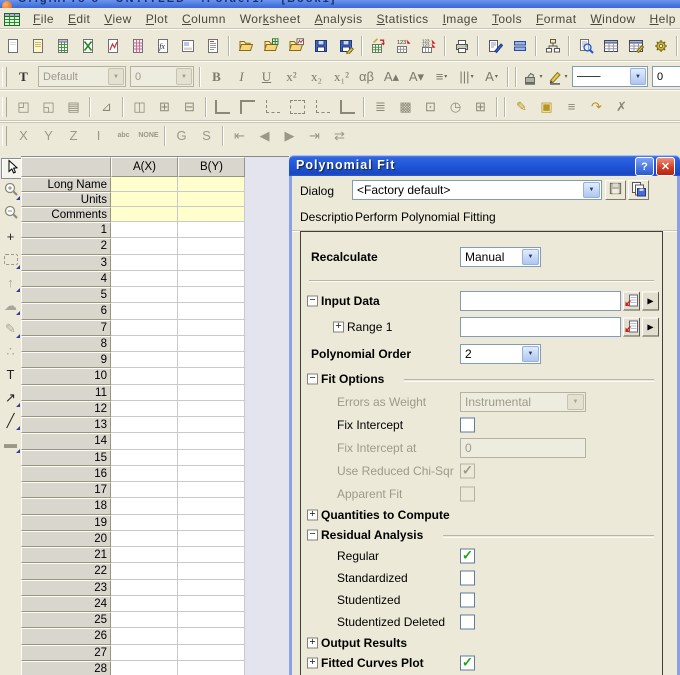 This screenshot has width=680, height=675. I want to click on import-wizard-button, so click(378, 46).